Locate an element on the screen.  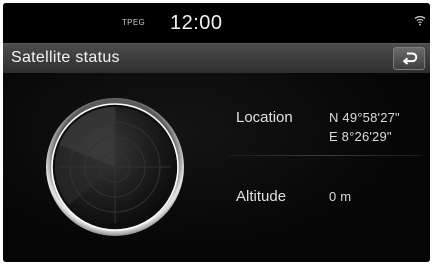
page-title: Satellite status is located at coordinates (65, 57).